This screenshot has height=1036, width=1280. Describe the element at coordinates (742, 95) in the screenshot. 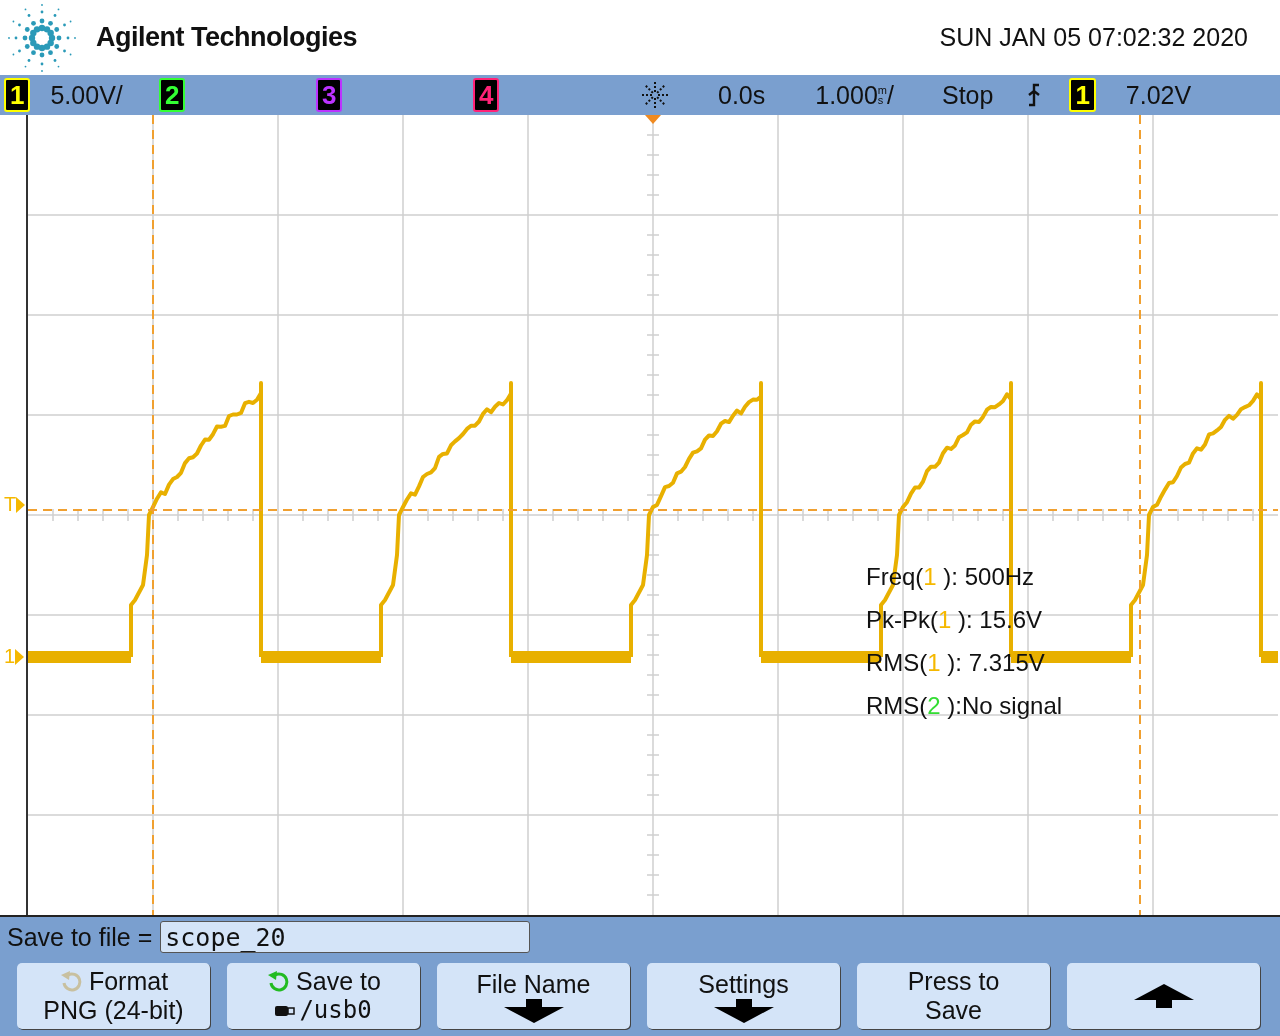

I see `time-delay: 0.0s` at that location.